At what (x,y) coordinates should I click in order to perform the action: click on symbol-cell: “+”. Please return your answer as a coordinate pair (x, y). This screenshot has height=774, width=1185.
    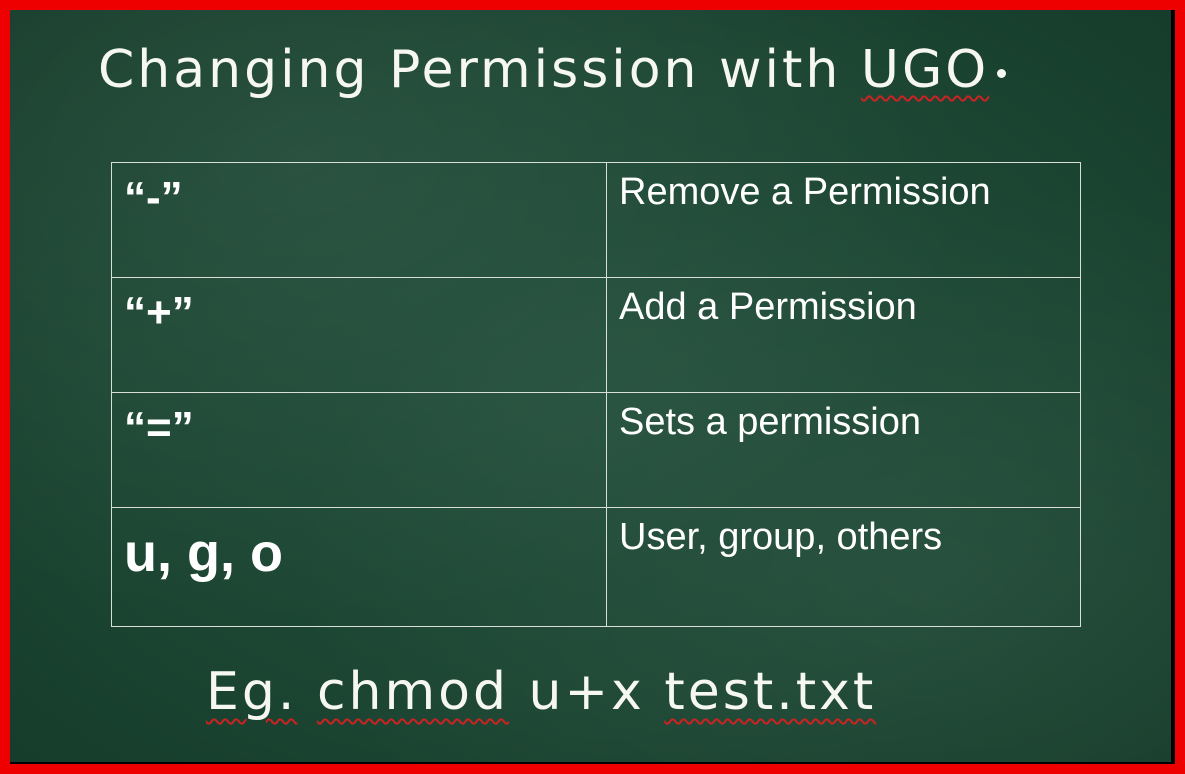
    Looking at the image, I should click on (359, 335).